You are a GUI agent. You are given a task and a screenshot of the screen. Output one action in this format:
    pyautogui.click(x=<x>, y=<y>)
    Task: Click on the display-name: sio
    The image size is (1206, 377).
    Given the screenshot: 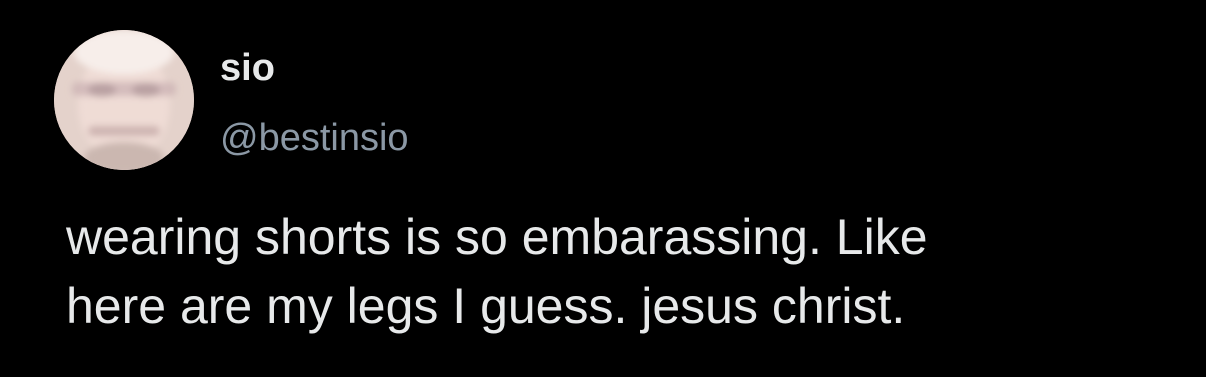 What is the action you would take?
    pyautogui.click(x=247, y=68)
    